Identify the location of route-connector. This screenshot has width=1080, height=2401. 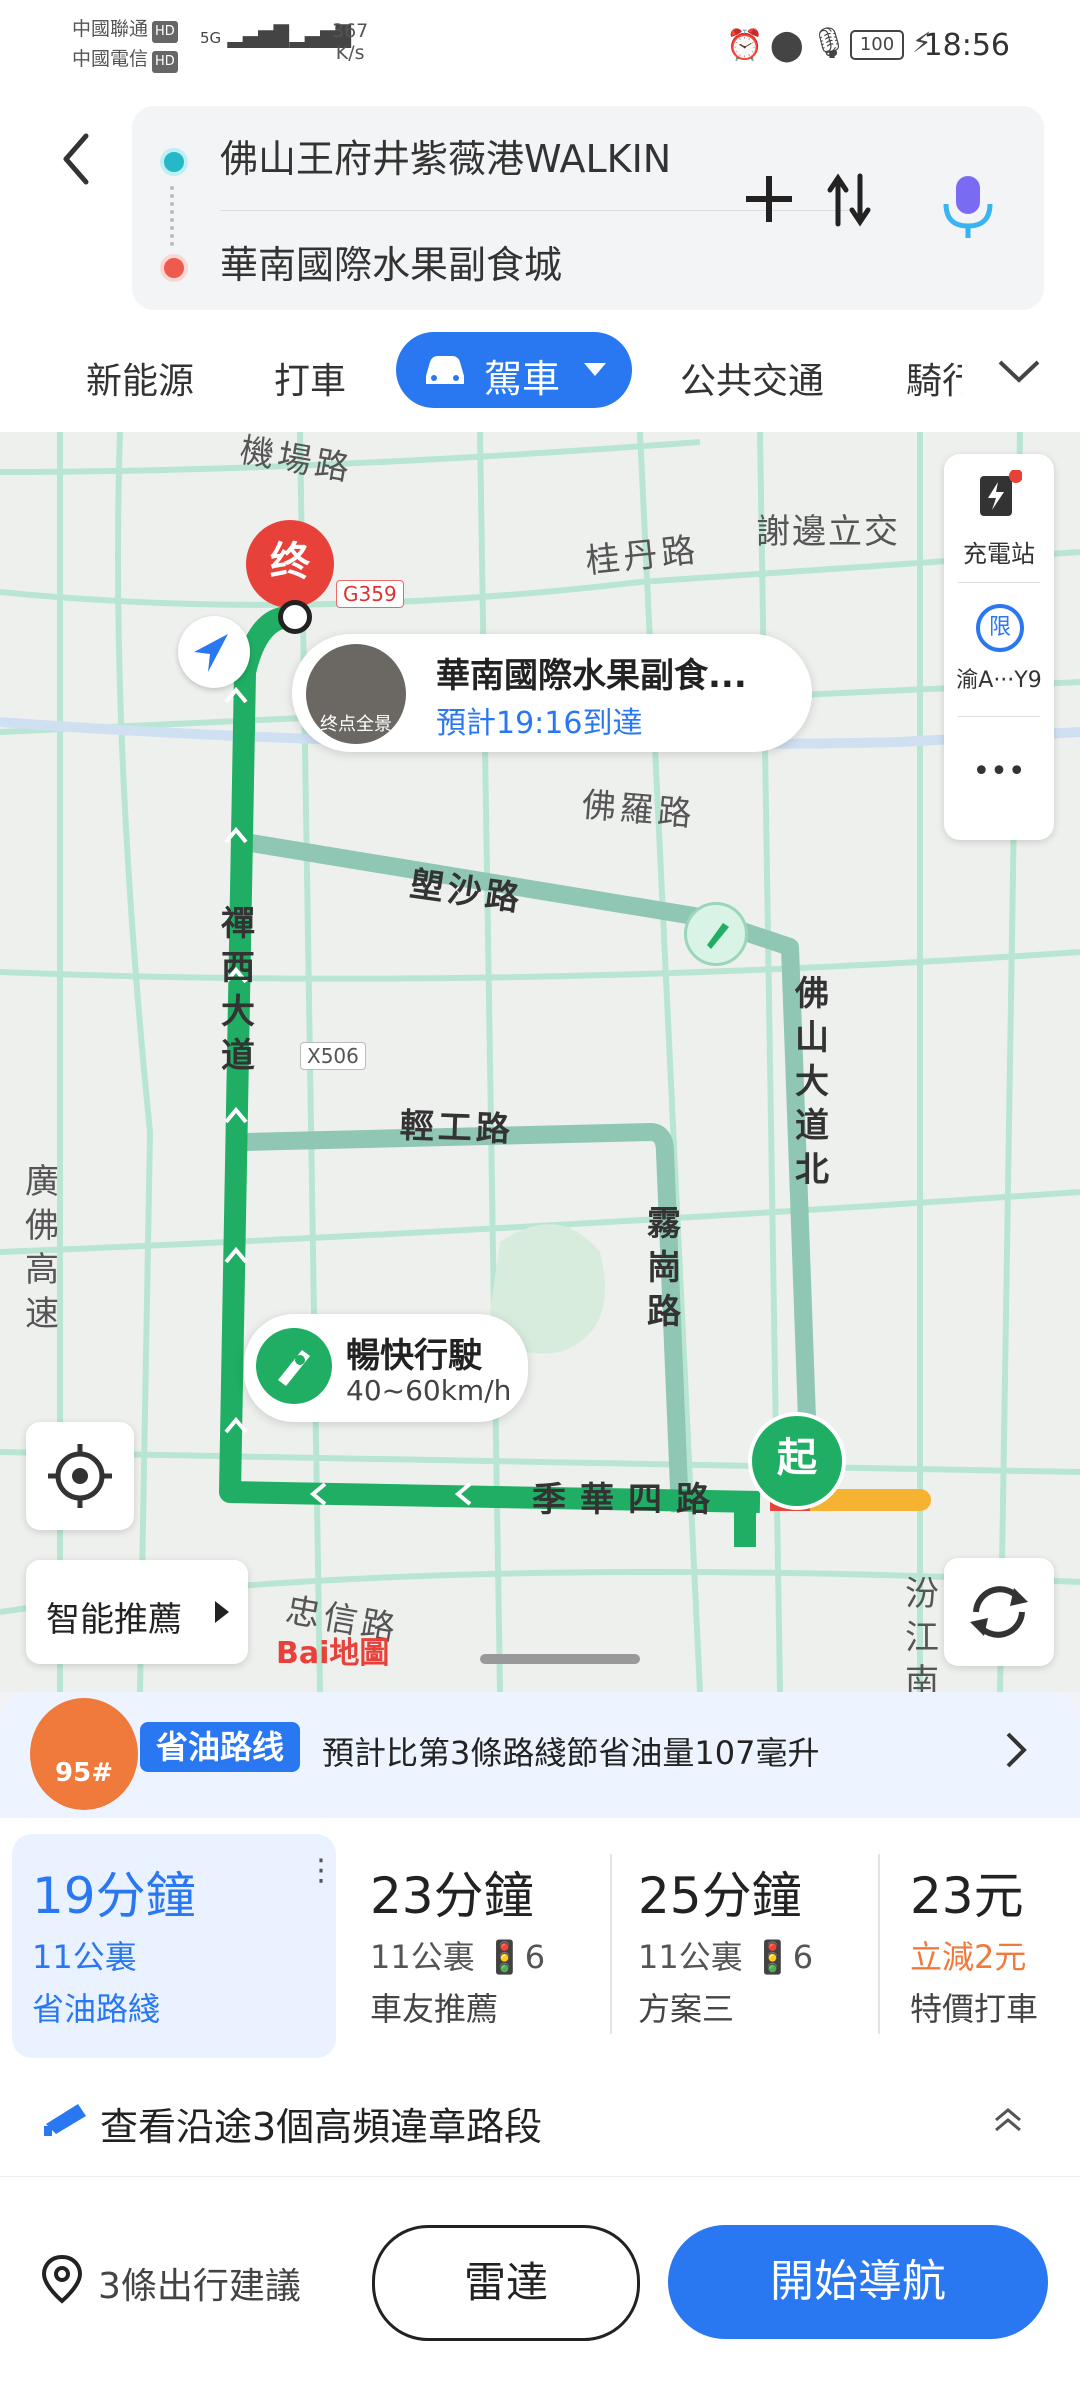
(174, 216).